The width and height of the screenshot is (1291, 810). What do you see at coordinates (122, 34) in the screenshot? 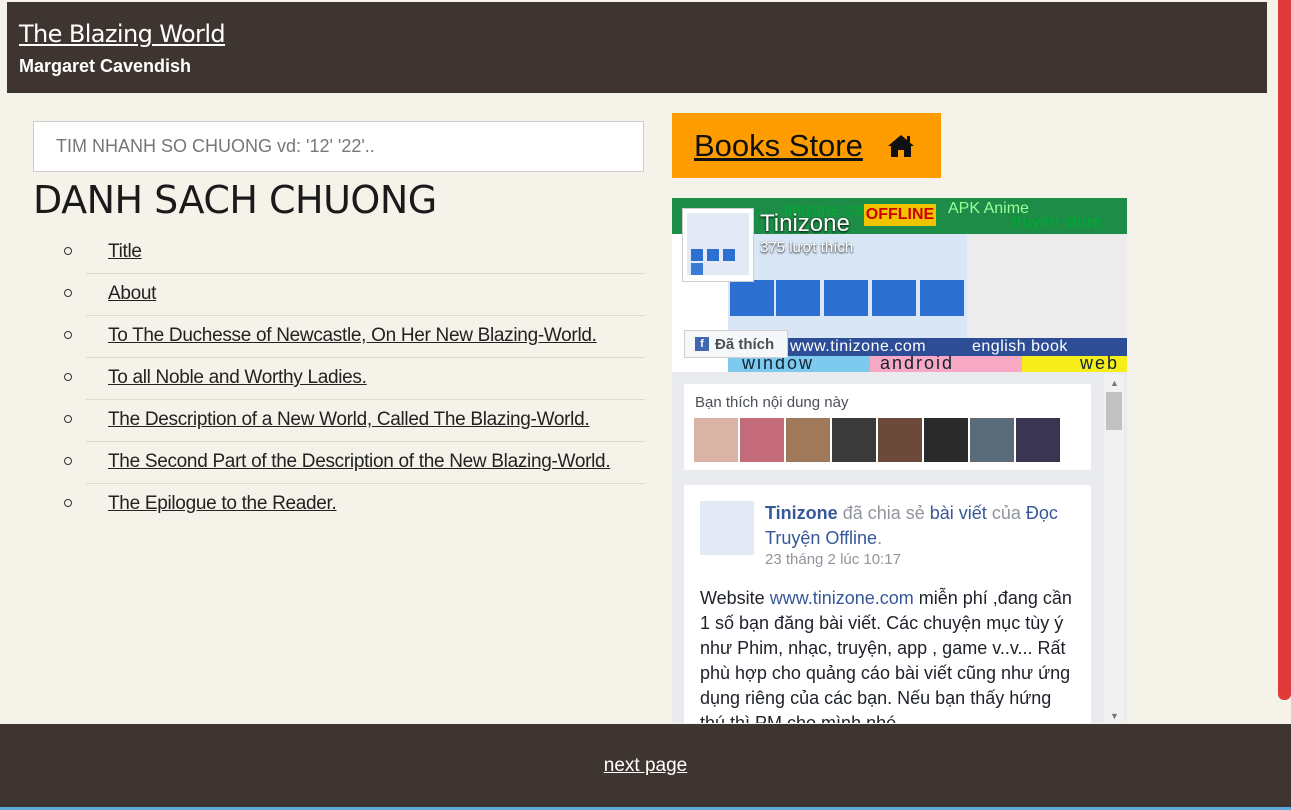
I see `book-title-link: The Blazing World` at bounding box center [122, 34].